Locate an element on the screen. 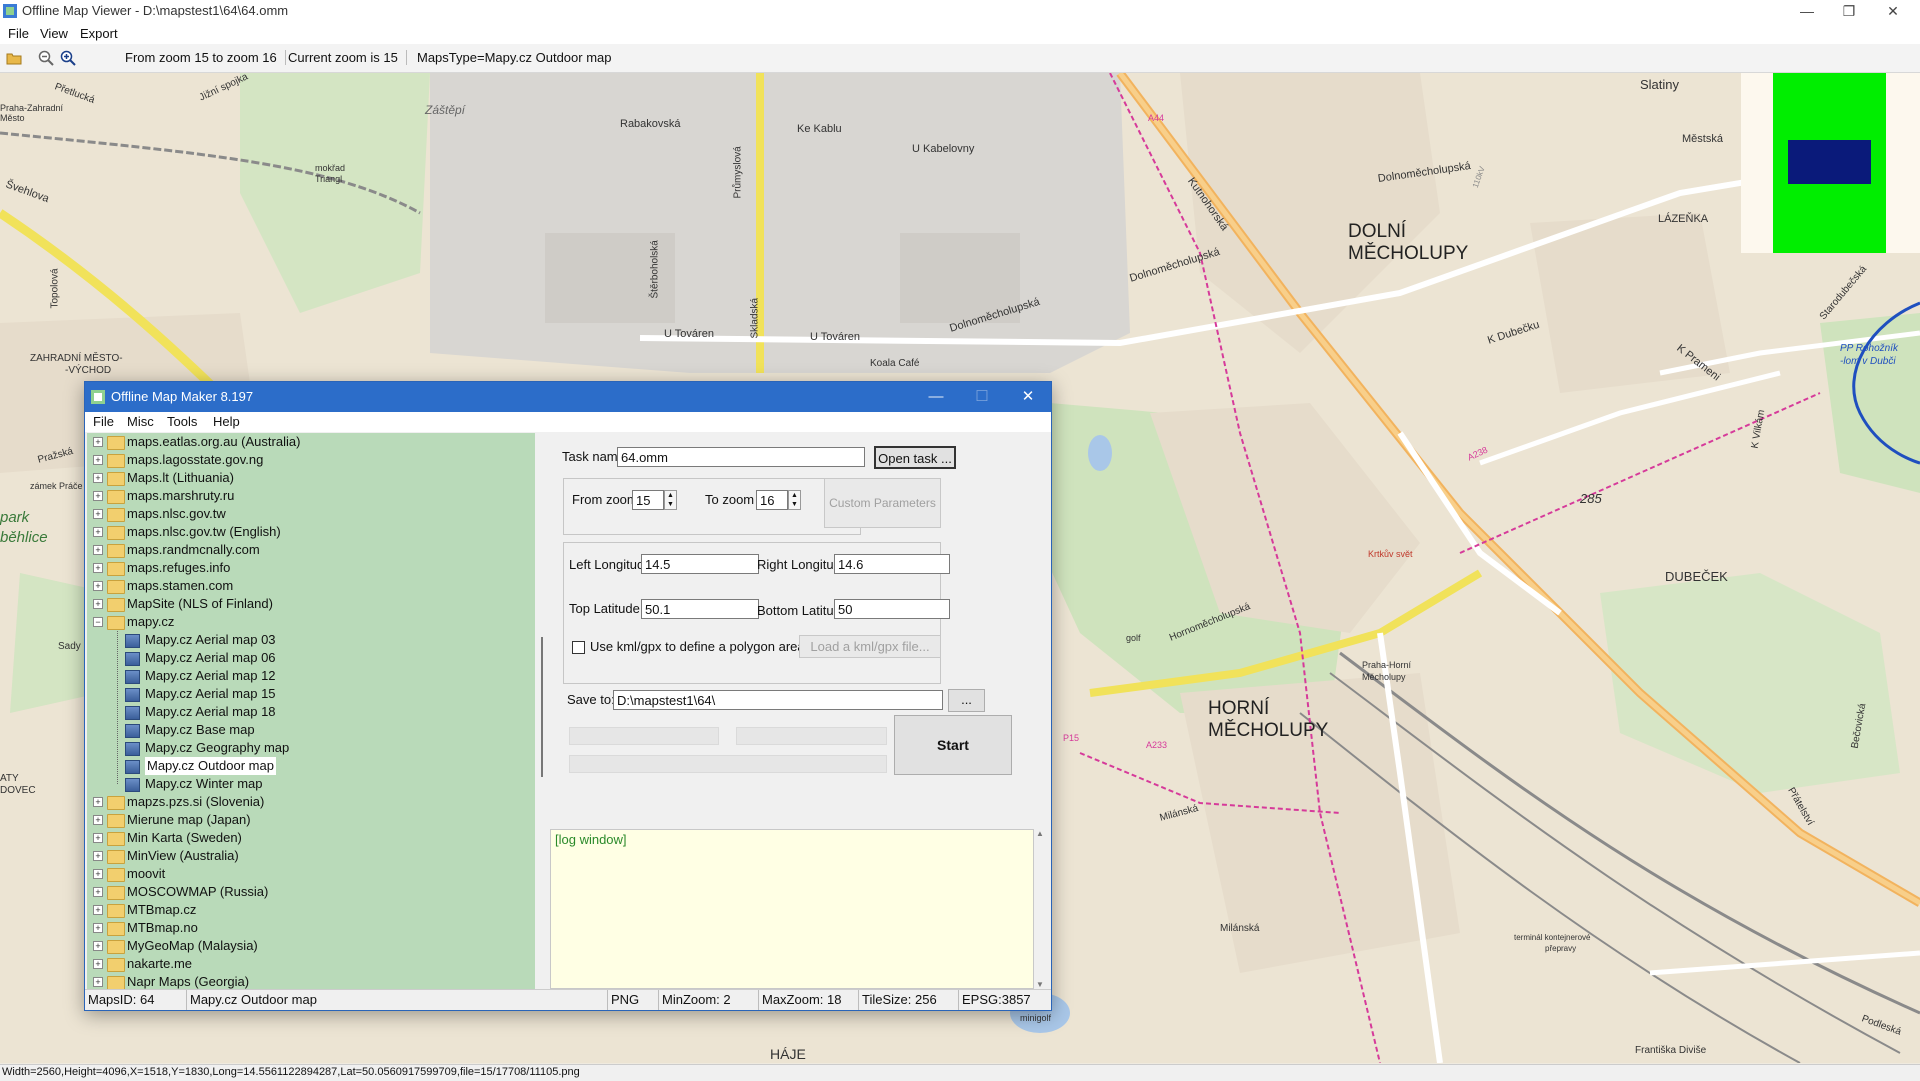 This screenshot has width=1920, height=1081. zoom-in-icon is located at coordinates (68, 58).